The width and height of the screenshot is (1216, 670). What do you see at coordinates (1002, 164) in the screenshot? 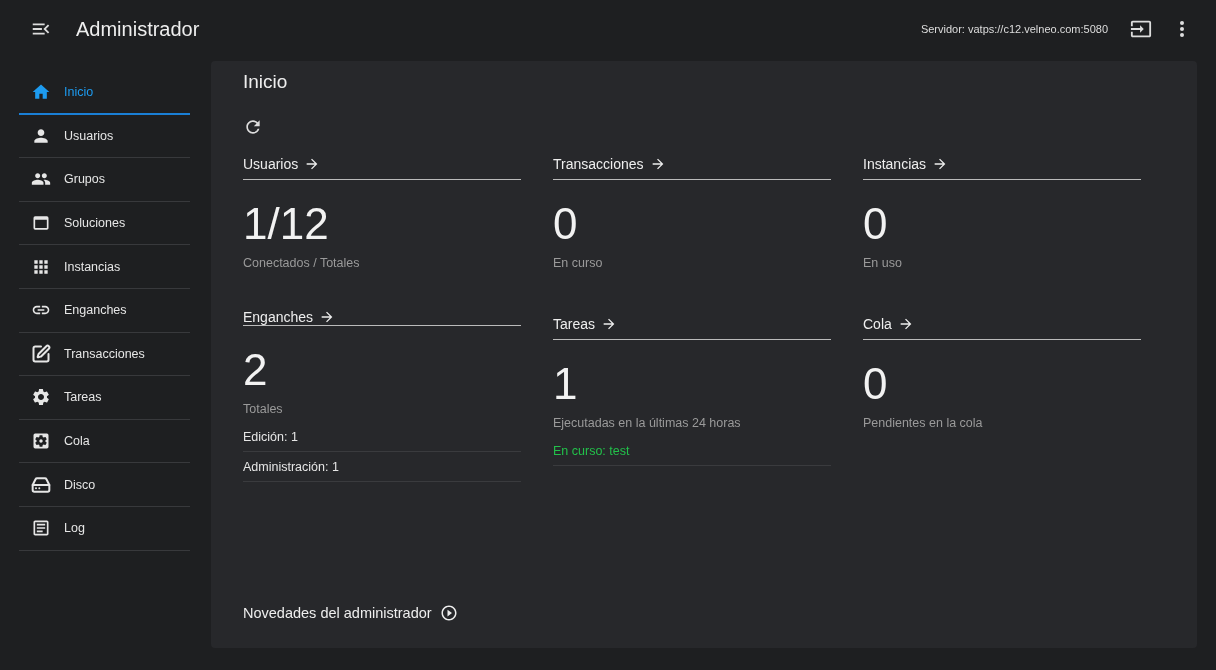
I see `card-title-link: Instancias` at bounding box center [1002, 164].